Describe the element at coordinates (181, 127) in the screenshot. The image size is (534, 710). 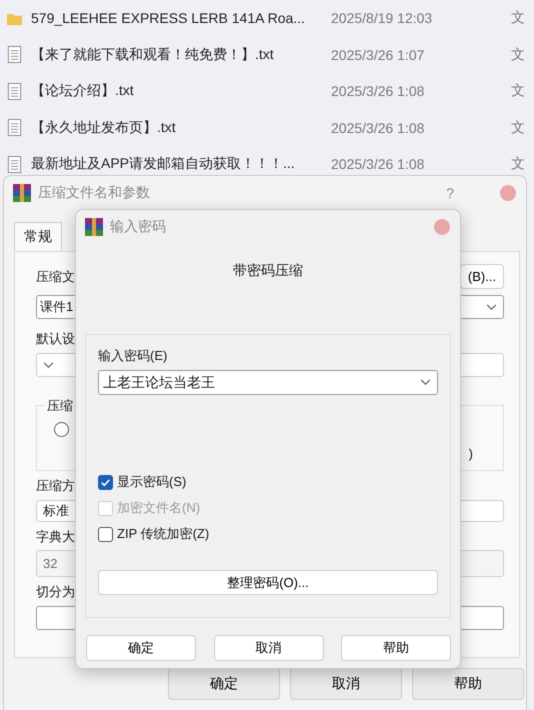
I see `file-name: 【永久地址发布页】.txt` at that location.